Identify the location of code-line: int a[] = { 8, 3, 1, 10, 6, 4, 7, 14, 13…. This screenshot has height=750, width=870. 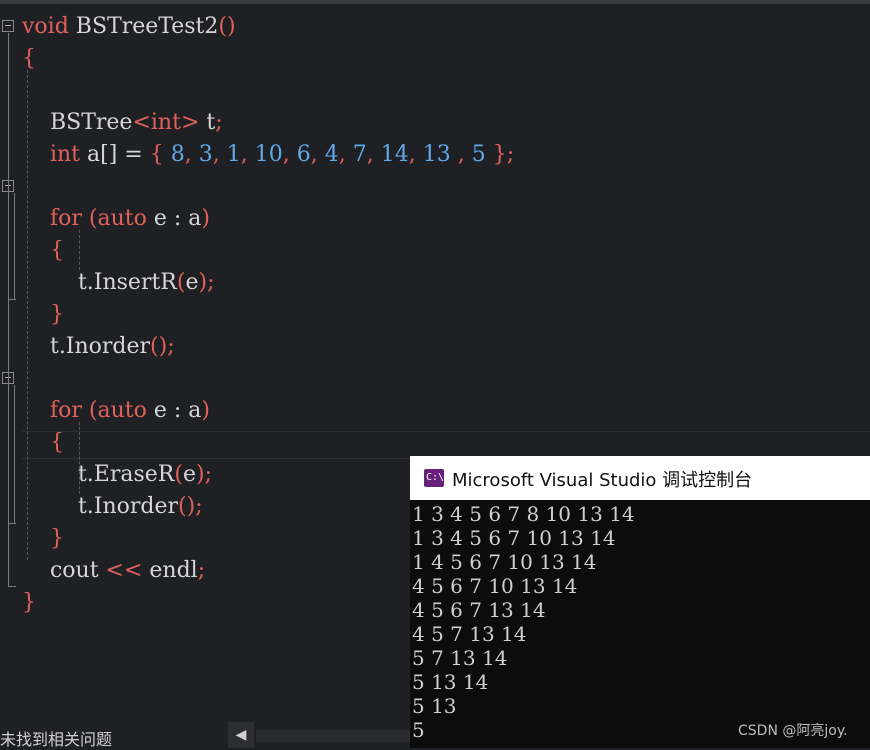
(268, 155).